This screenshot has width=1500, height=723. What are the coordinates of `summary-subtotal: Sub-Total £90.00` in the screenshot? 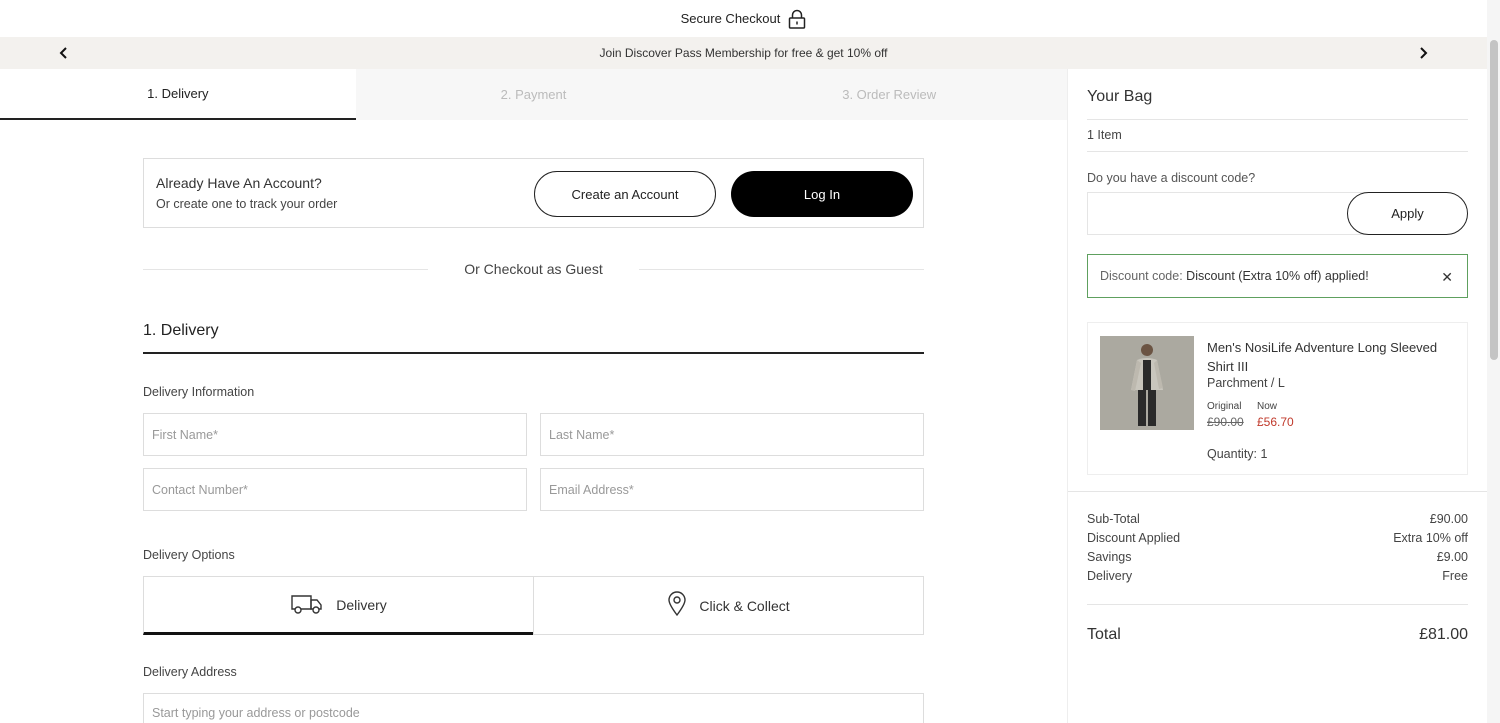 It's located at (1277, 519).